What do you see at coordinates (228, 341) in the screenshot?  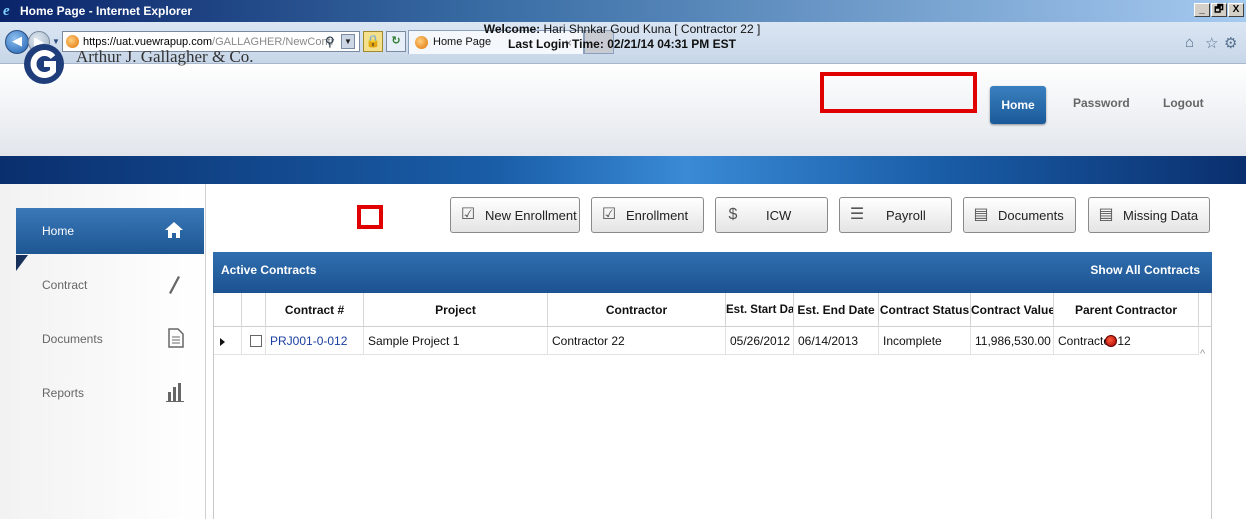 I see `table-row-expander-cell` at bounding box center [228, 341].